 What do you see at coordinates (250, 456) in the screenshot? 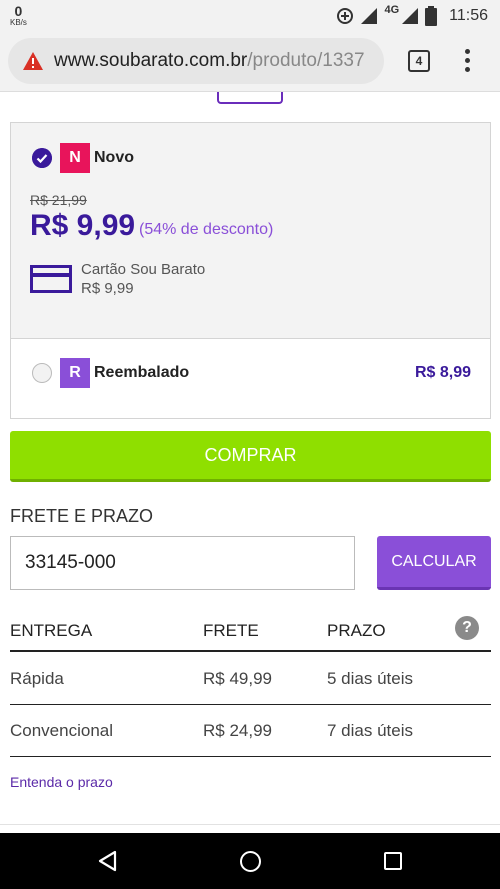
I see `buy-button: COMPRAR` at bounding box center [250, 456].